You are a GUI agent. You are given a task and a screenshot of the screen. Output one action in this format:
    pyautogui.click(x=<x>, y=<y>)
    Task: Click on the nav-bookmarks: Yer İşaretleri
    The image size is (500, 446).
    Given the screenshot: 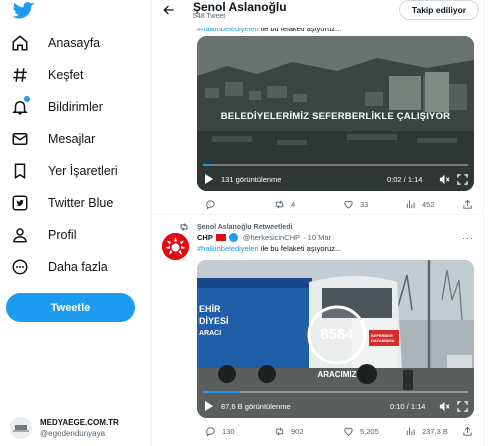 What is the action you would take?
    pyautogui.click(x=64, y=171)
    